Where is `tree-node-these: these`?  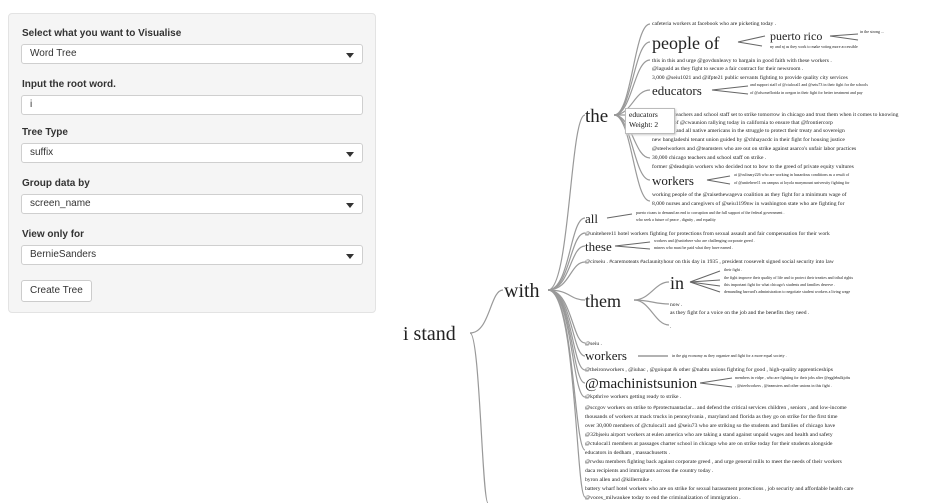 tree-node-these: these is located at coordinates (598, 246).